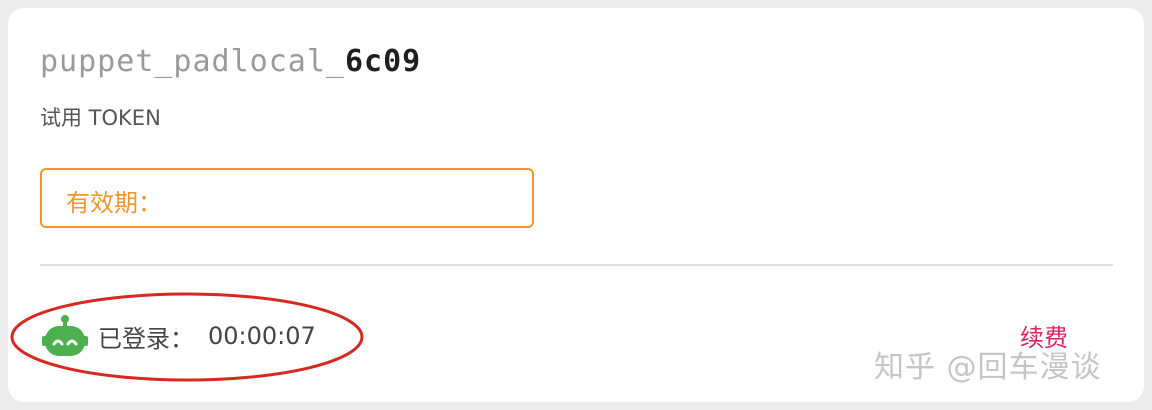 The image size is (1152, 410). Describe the element at coordinates (192, 61) in the screenshot. I see `token-name-prefix: puppet_padlocal_` at that location.